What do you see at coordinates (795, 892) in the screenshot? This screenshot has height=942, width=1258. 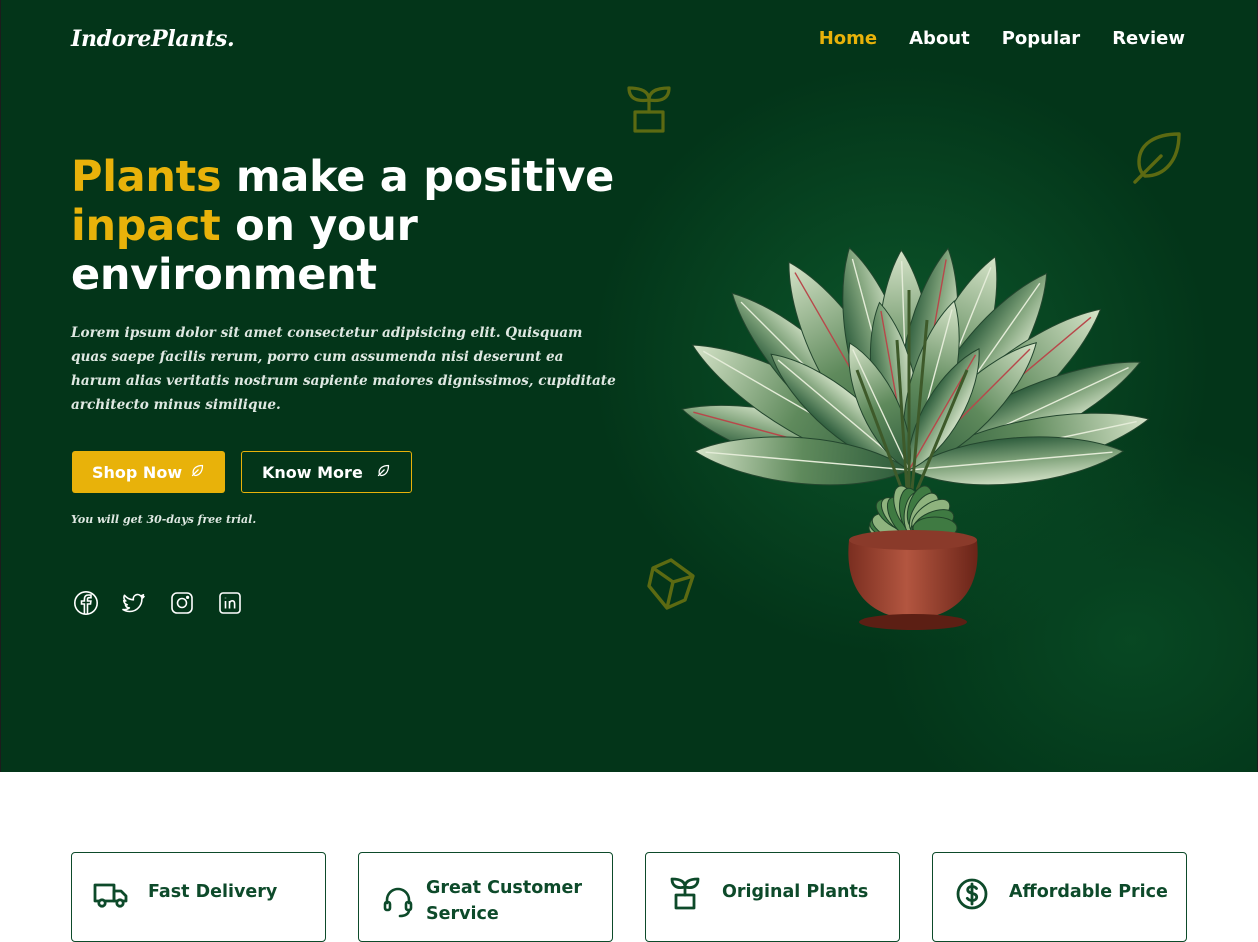 I see `feature-label: Original Plants` at bounding box center [795, 892].